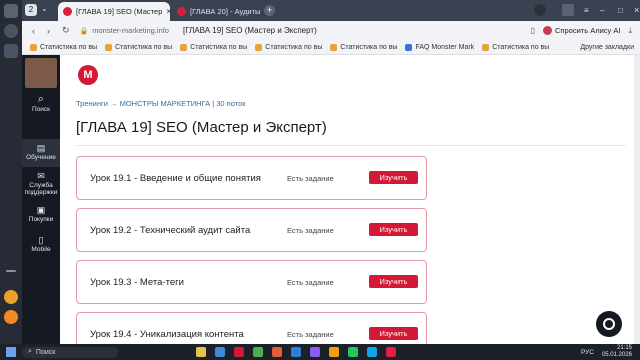 The image size is (640, 360). I want to click on favicon-icon, so click(67, 11).